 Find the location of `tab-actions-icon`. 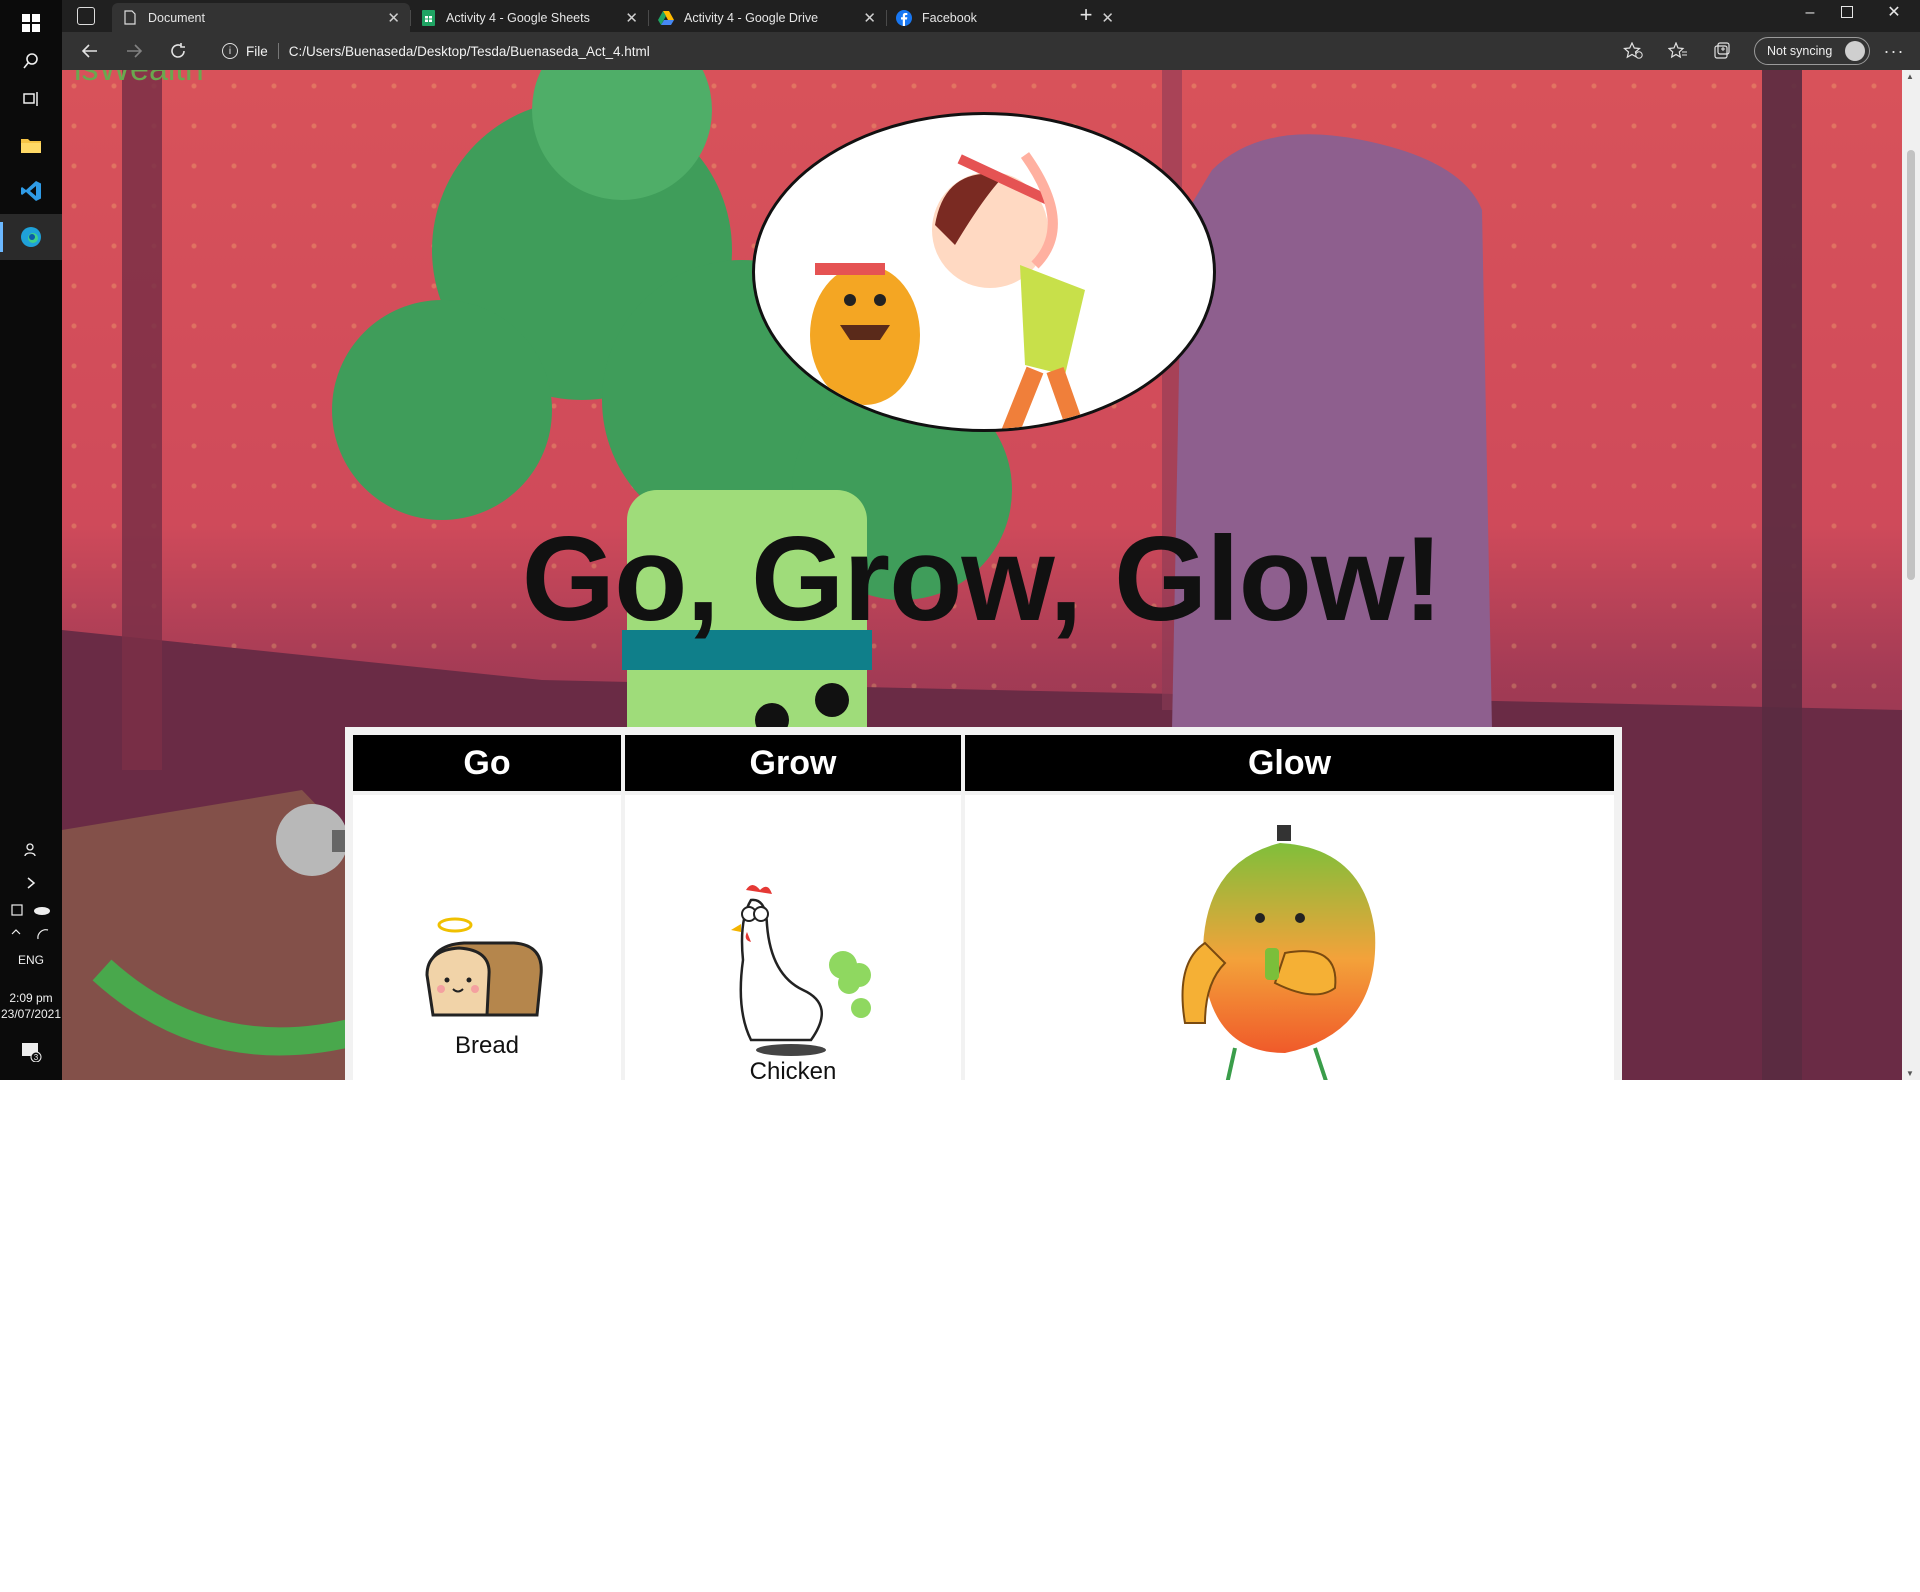

tab-actions-icon is located at coordinates (86, 16).